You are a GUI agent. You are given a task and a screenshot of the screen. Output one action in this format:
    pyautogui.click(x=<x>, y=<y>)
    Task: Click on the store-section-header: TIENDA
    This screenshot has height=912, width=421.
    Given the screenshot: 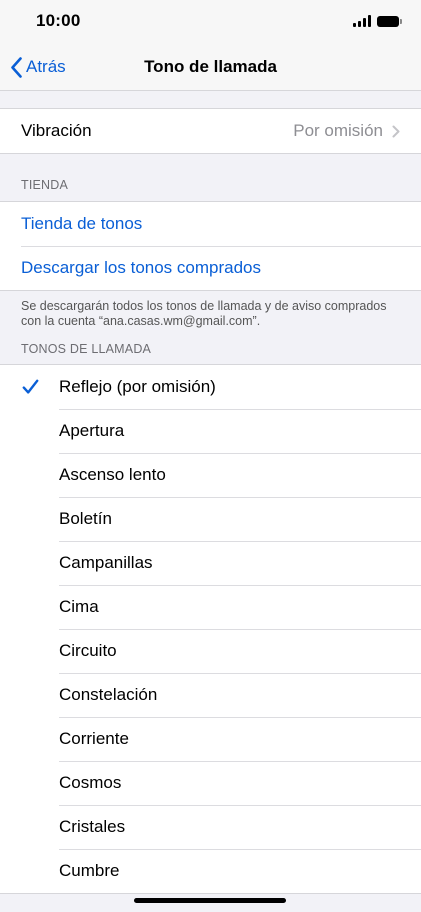 What is the action you would take?
    pyautogui.click(x=45, y=185)
    